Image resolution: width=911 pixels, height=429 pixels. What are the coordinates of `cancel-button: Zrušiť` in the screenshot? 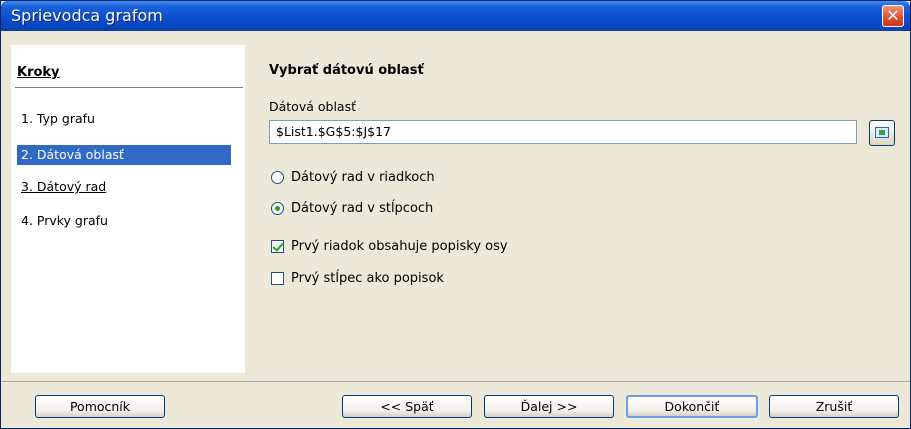 It's located at (834, 406).